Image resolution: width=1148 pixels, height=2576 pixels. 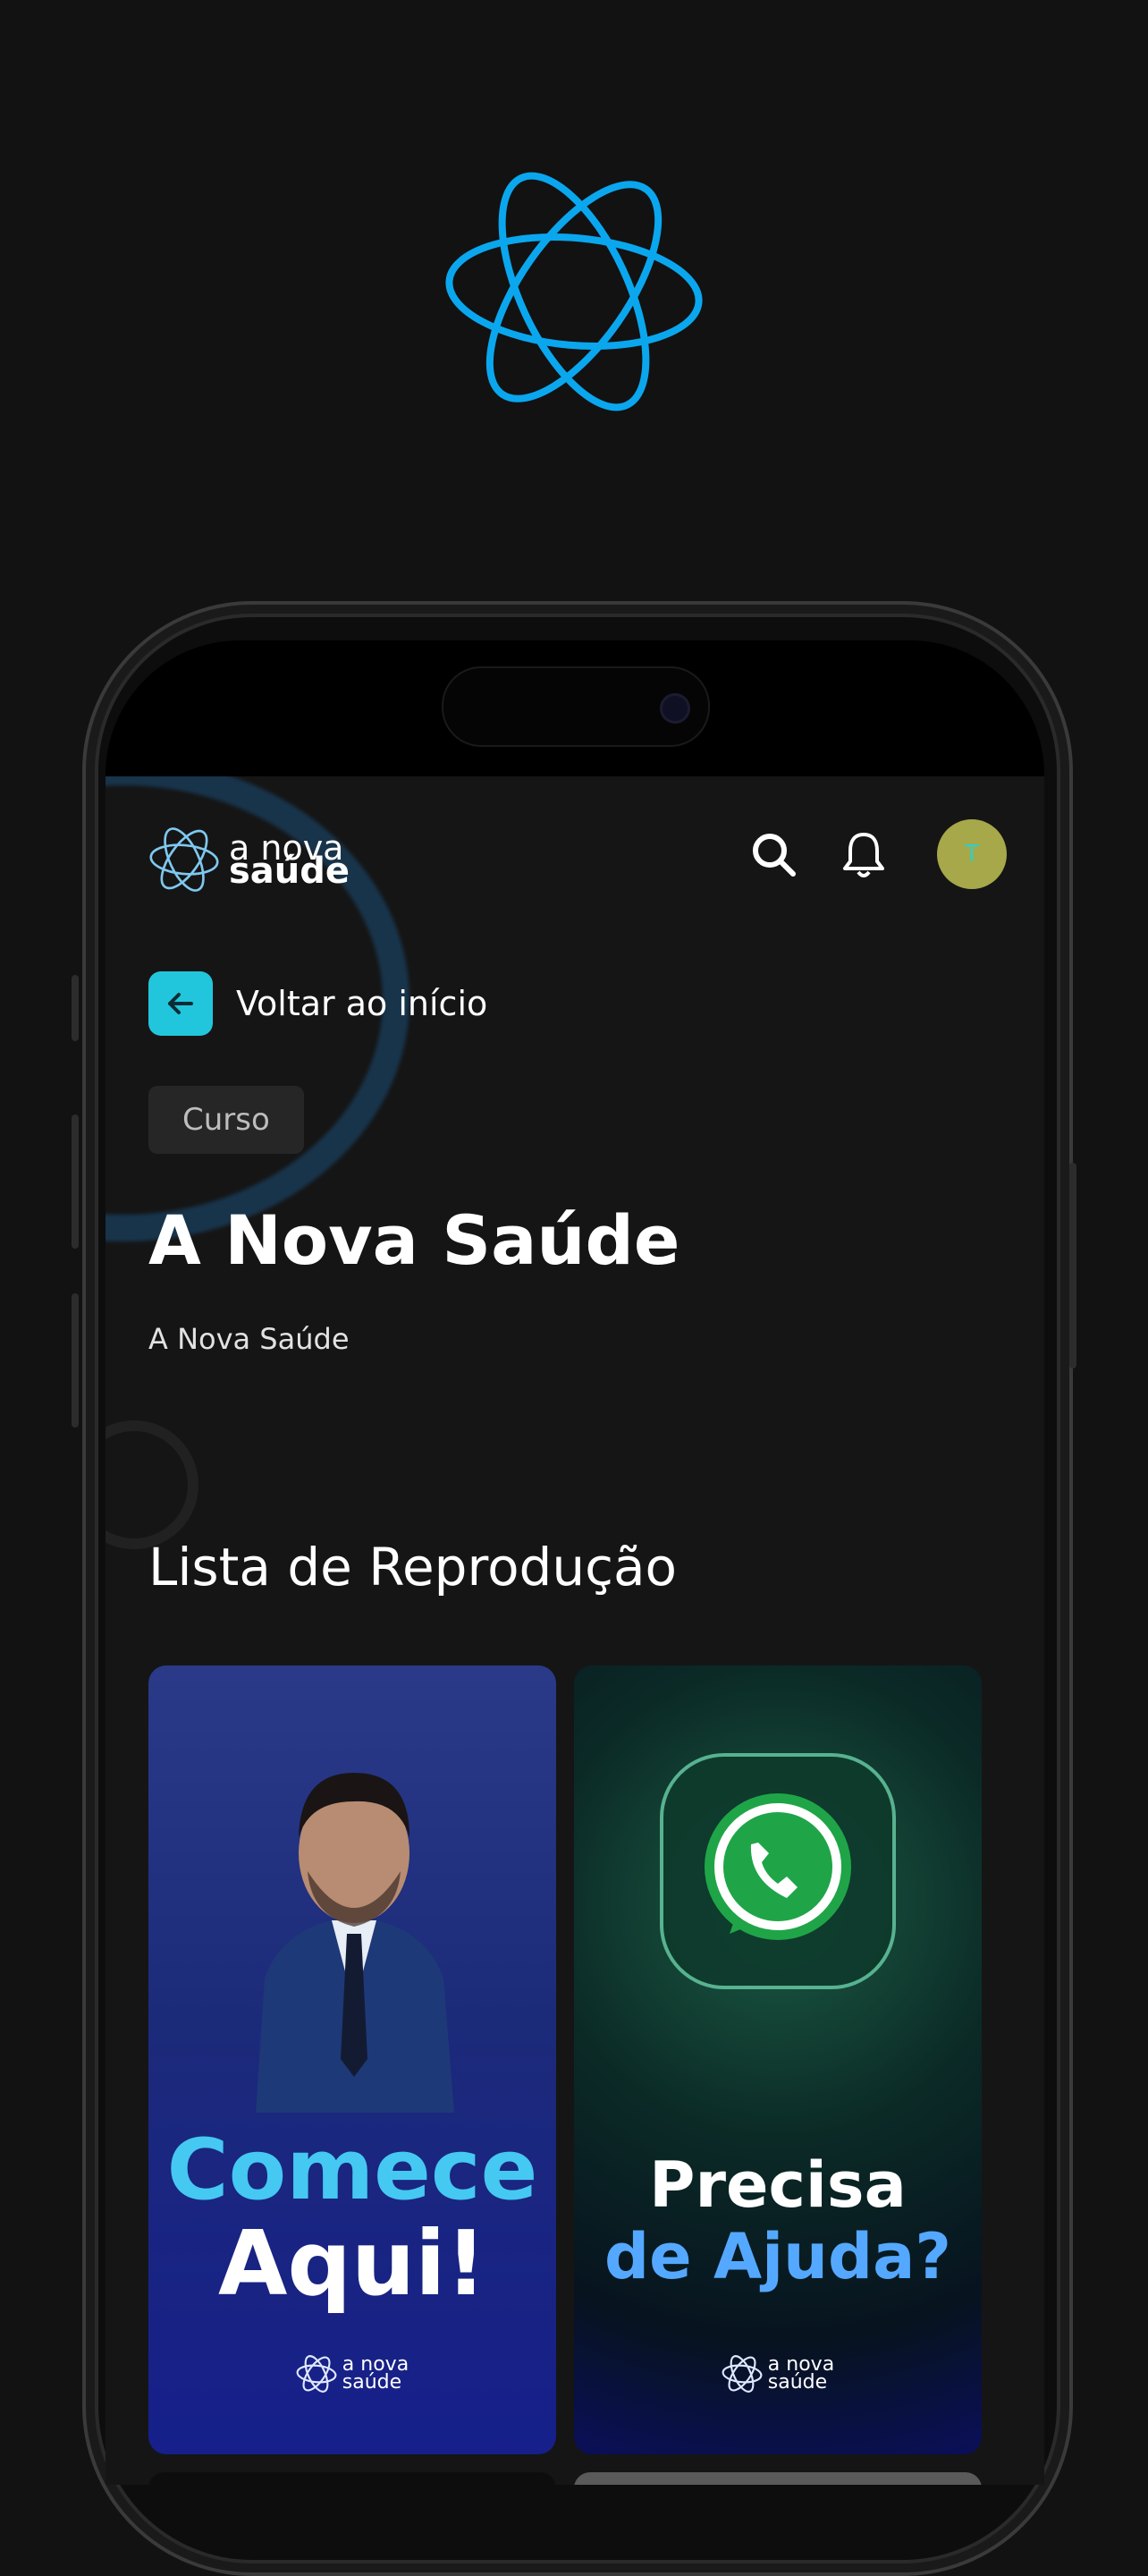 I want to click on back-label: Voltar ao início, so click(x=361, y=1003).